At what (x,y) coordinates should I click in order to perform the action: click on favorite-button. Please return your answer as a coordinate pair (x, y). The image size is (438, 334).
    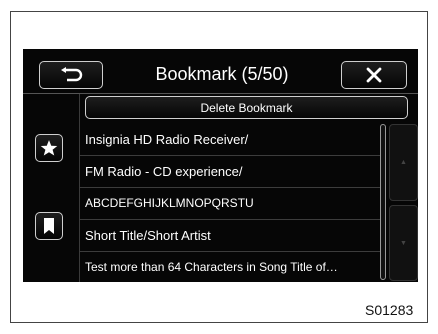
    Looking at the image, I should click on (49, 148).